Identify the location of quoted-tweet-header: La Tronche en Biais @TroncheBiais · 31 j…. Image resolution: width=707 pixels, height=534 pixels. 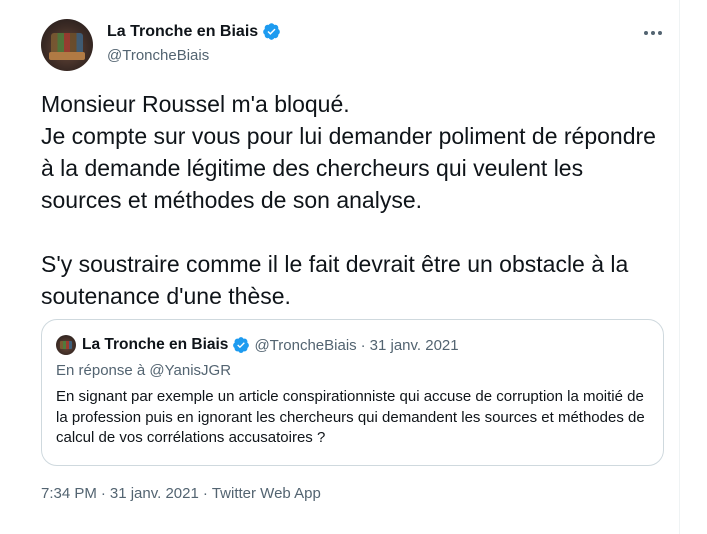
(270, 345).